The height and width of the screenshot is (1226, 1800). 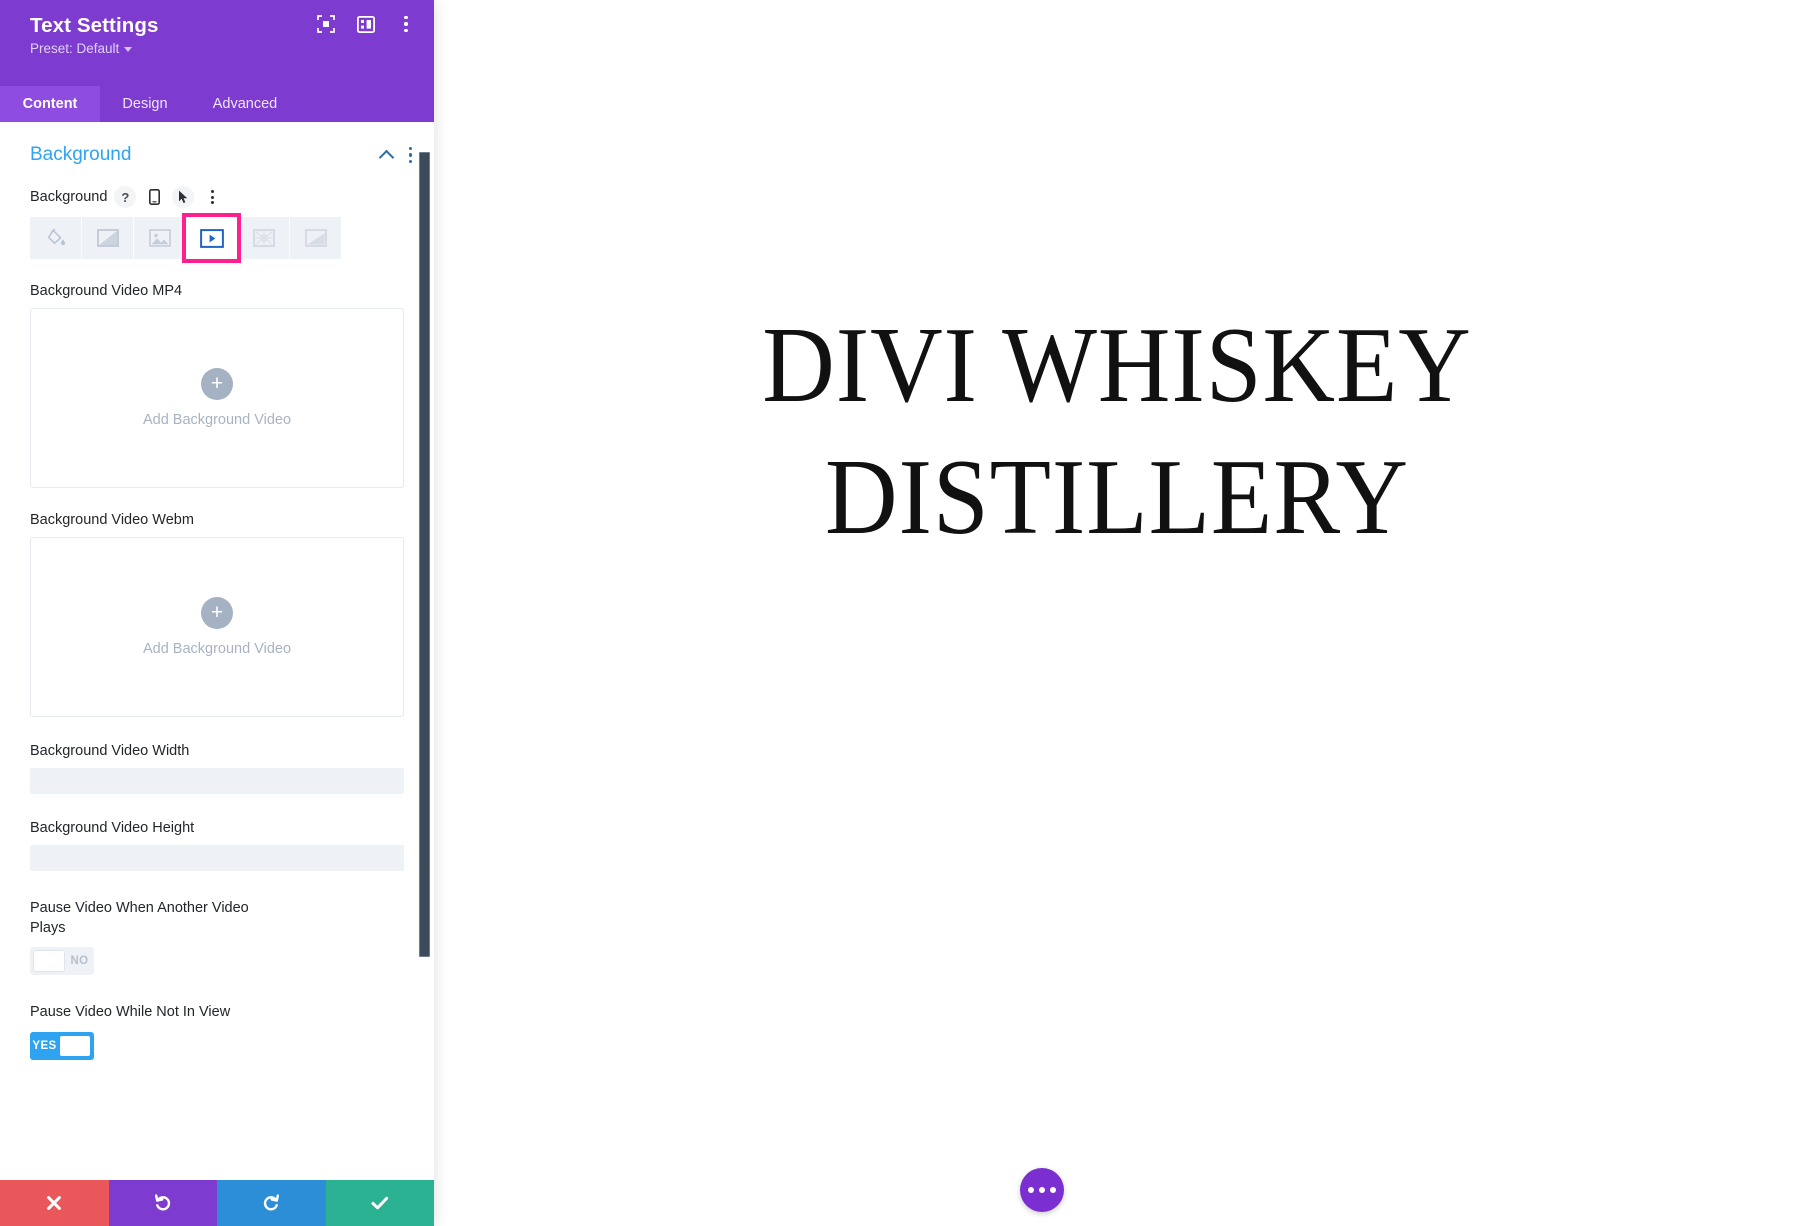 I want to click on image-icon, so click(x=159, y=238).